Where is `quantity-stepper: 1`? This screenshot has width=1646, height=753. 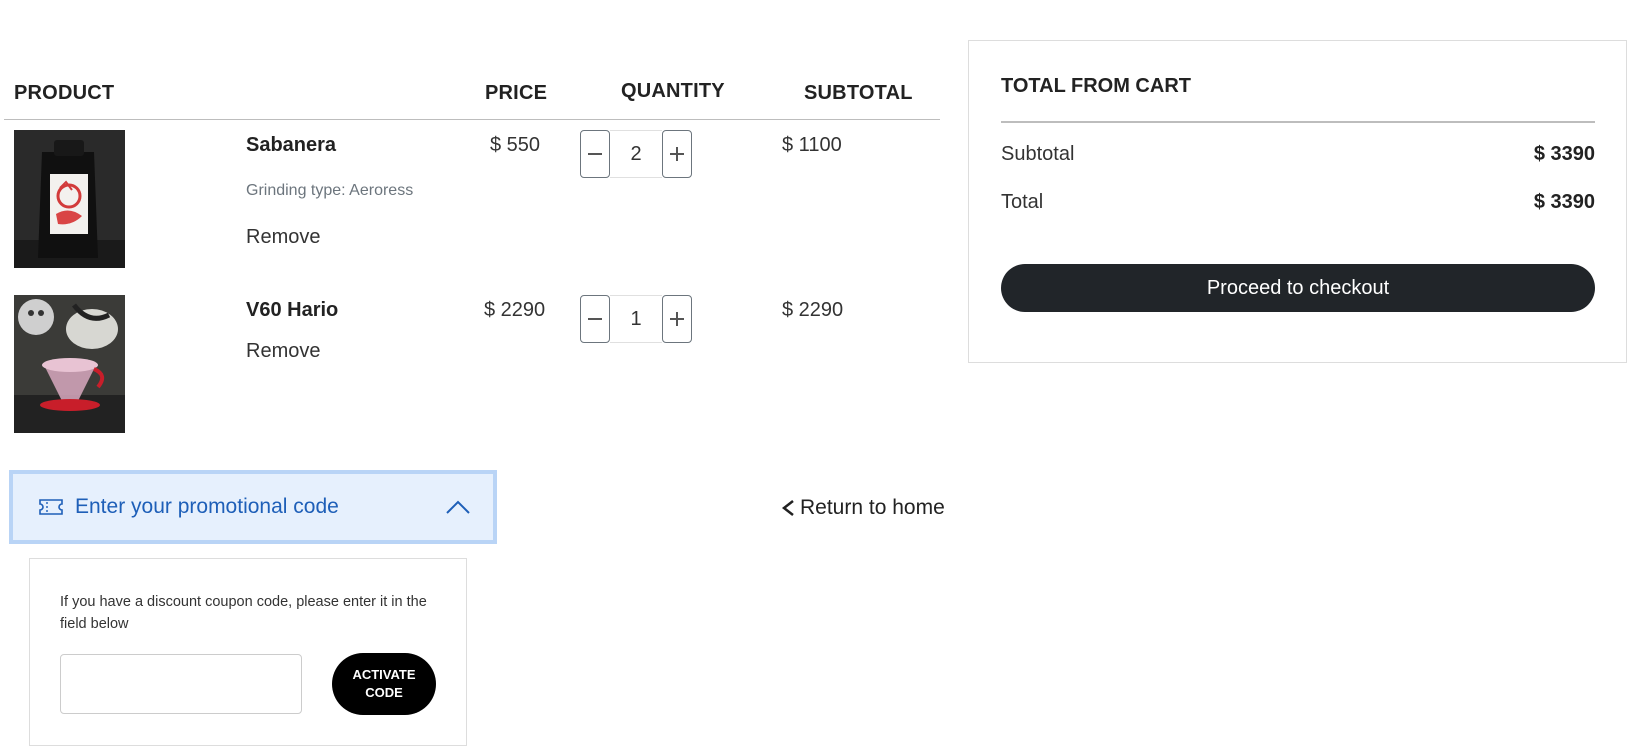 quantity-stepper: 1 is located at coordinates (636, 319).